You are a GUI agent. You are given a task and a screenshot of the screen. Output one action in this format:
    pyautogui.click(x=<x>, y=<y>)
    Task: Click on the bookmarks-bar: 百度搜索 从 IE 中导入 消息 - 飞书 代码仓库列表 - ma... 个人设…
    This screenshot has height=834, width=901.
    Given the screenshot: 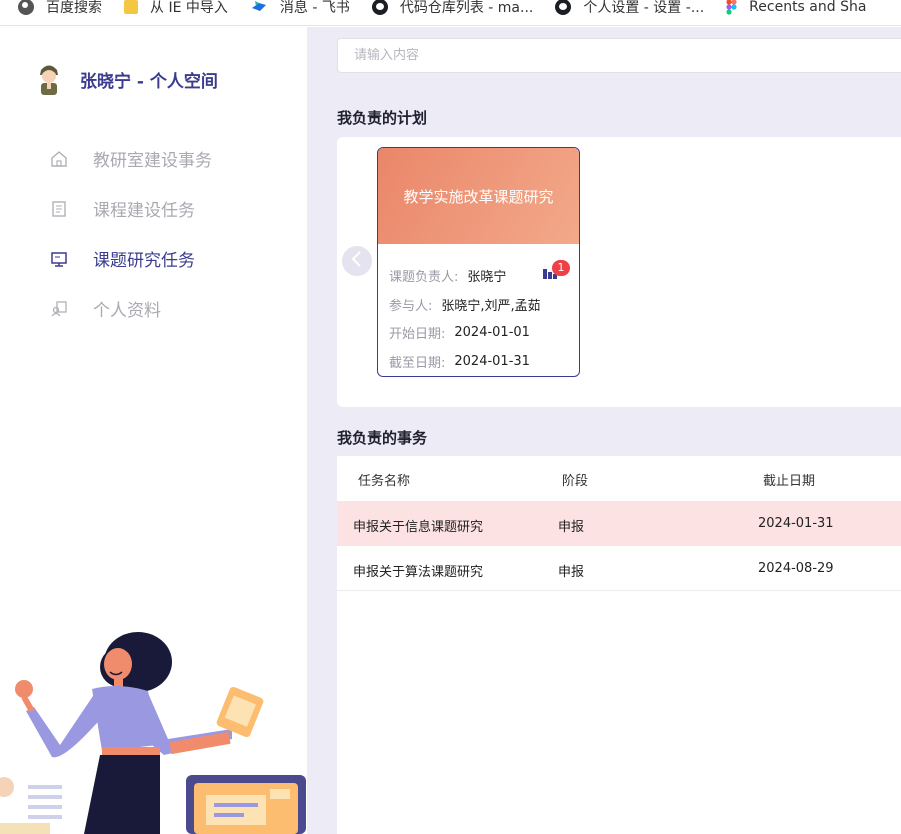 What is the action you would take?
    pyautogui.click(x=450, y=13)
    